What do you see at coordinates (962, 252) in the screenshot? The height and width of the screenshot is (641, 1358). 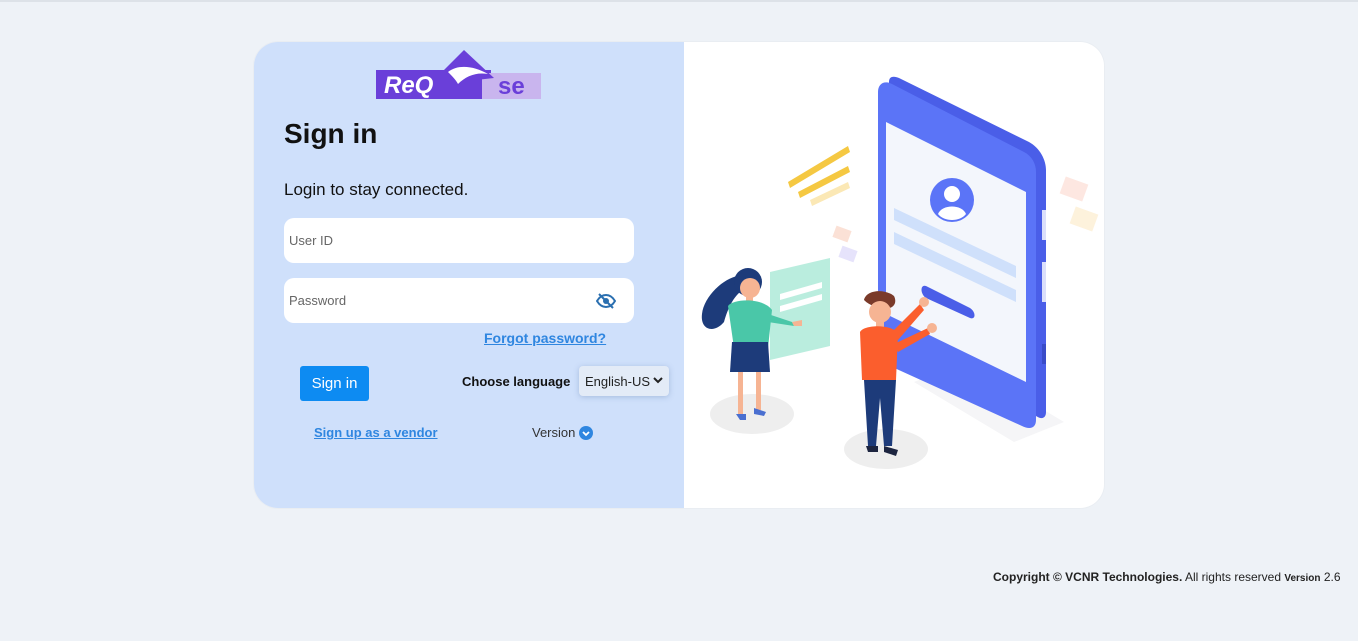 I see `phone-graphic` at bounding box center [962, 252].